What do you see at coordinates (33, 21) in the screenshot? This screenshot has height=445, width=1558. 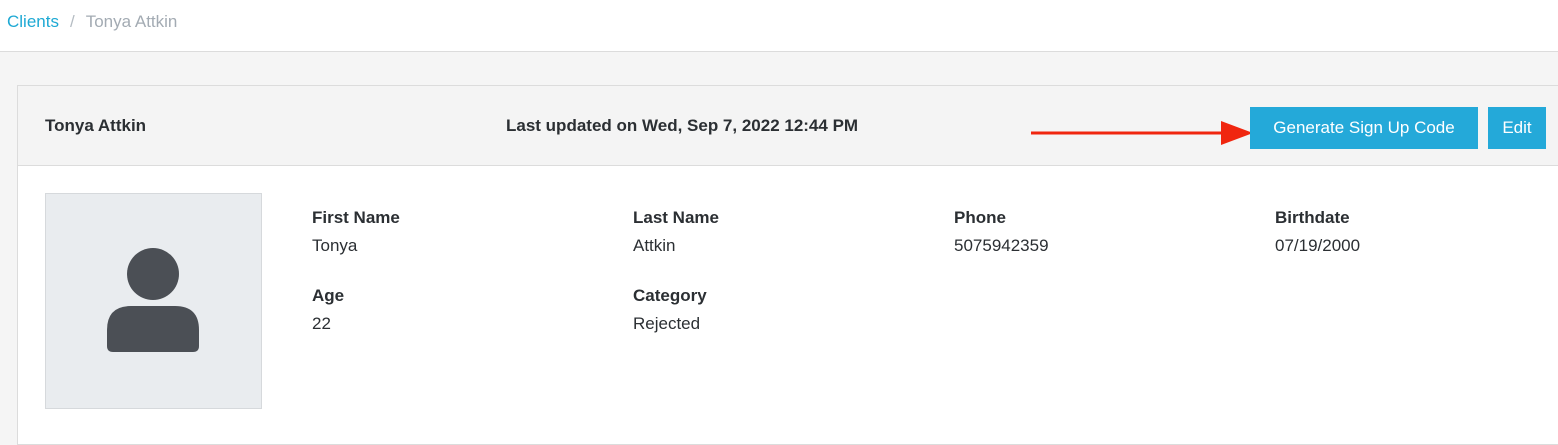 I see `breadcrumb-clients-link: Clients` at bounding box center [33, 21].